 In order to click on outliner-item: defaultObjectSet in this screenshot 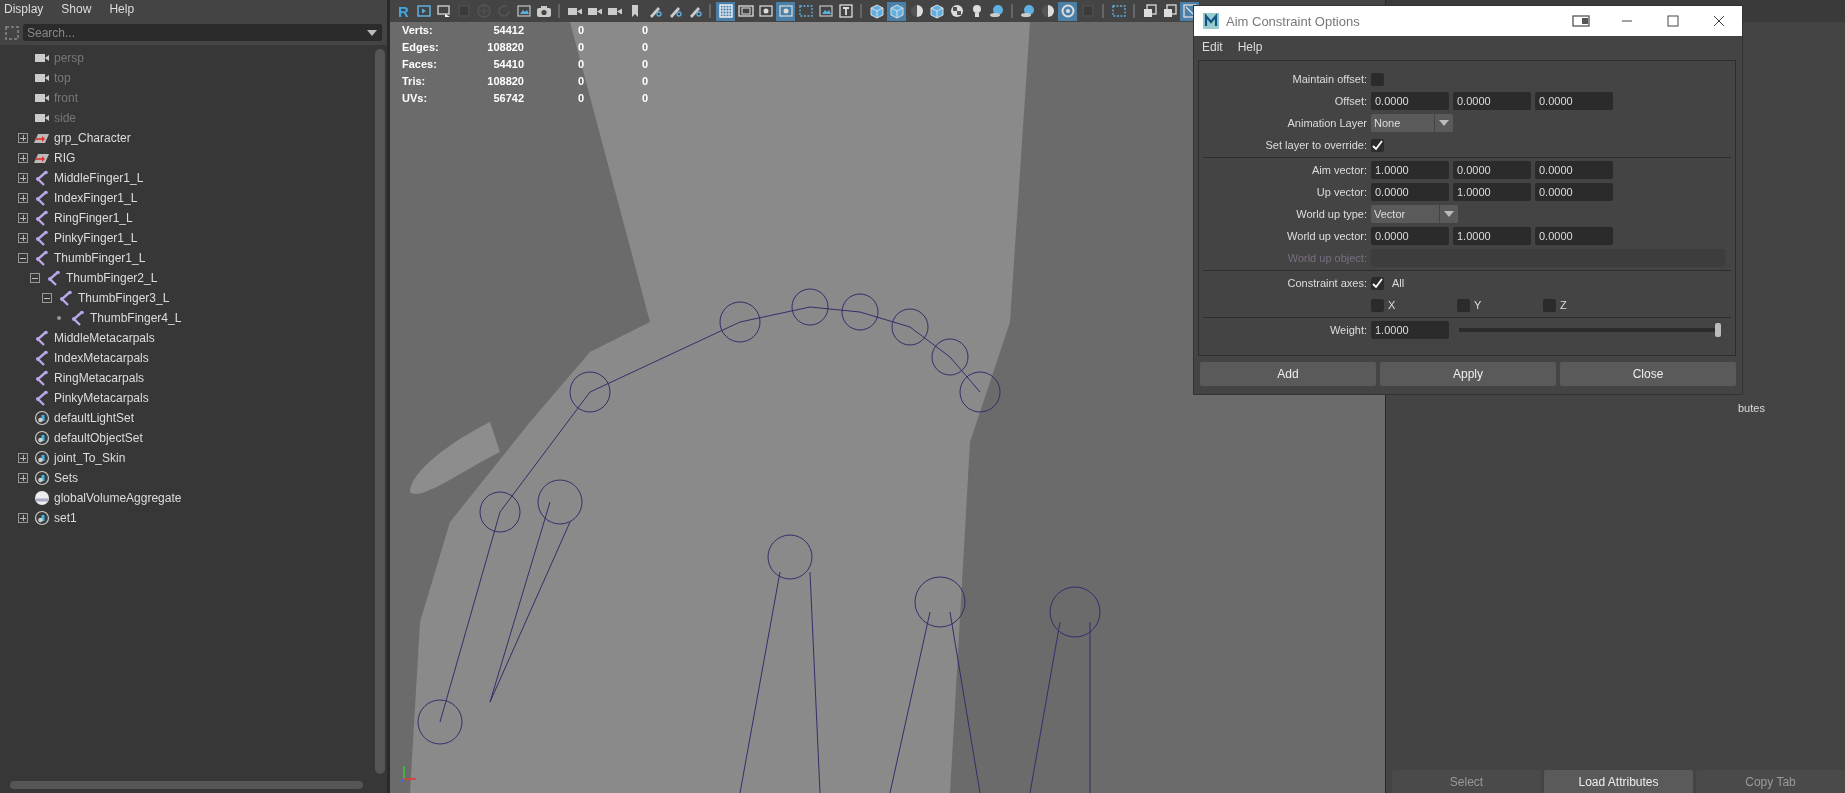, I will do `click(98, 438)`.